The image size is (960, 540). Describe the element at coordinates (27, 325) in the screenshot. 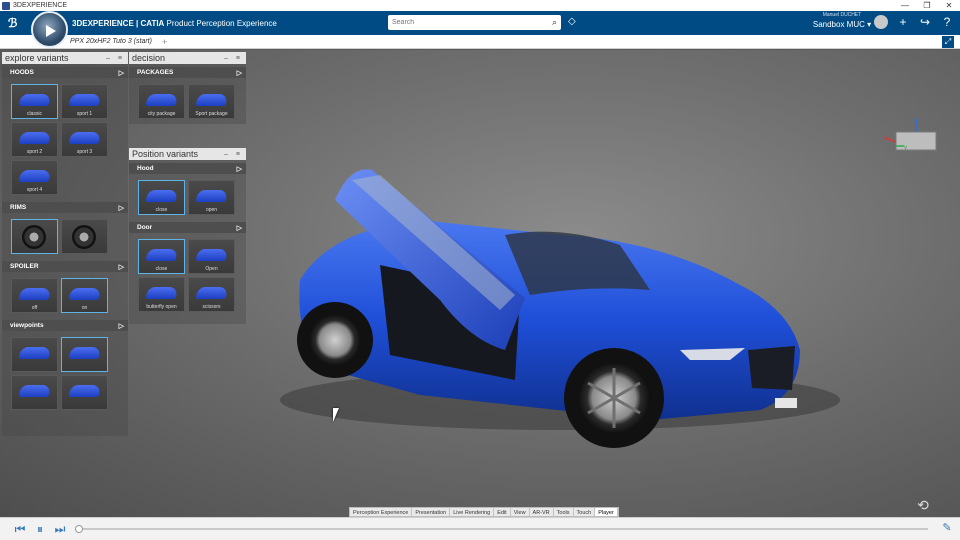

I see `variant-group-title: viewpoints` at that location.